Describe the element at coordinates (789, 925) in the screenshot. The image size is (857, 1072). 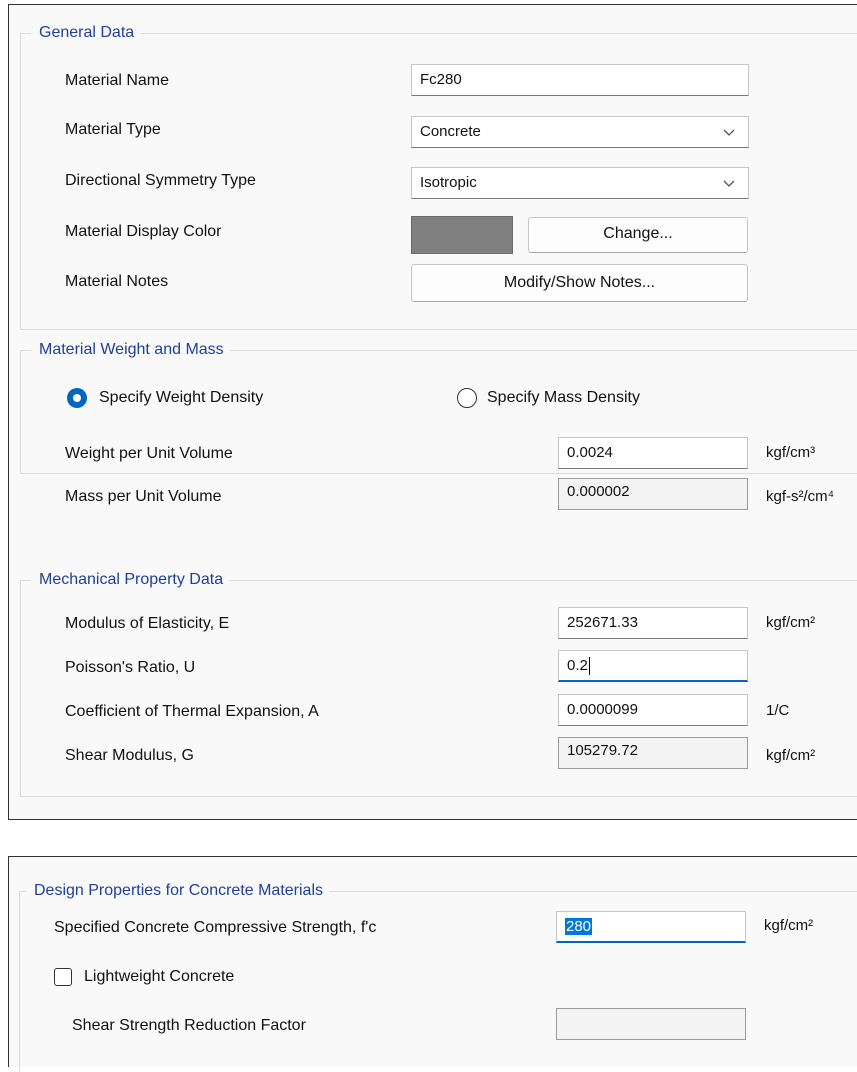
I see `fc-unit: kgf/cm²` at that location.